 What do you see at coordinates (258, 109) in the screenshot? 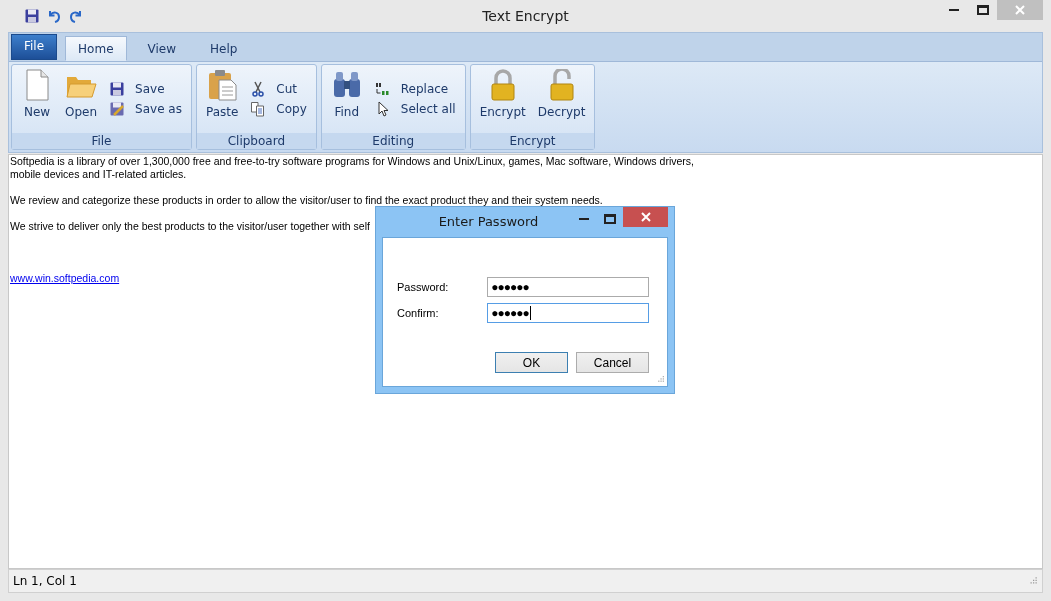
I see `two-pages-icon` at bounding box center [258, 109].